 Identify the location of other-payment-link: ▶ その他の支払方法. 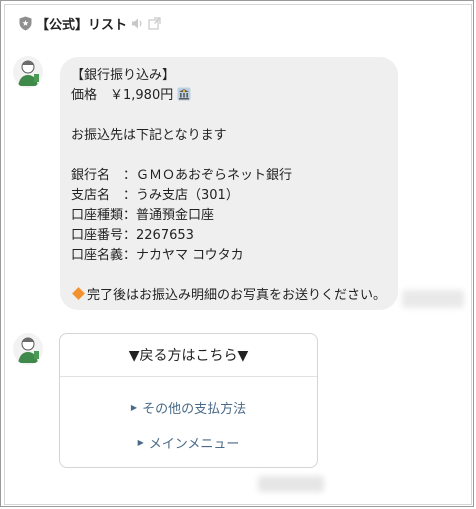
(188, 407).